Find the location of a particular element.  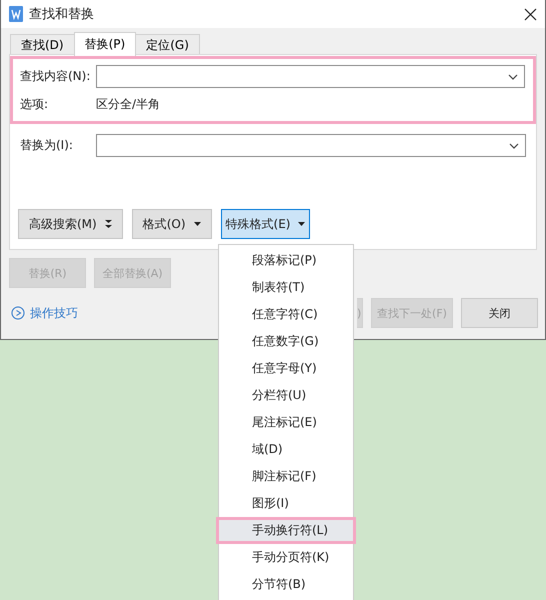

menu-item: 任意字母(Y) is located at coordinates (286, 368).